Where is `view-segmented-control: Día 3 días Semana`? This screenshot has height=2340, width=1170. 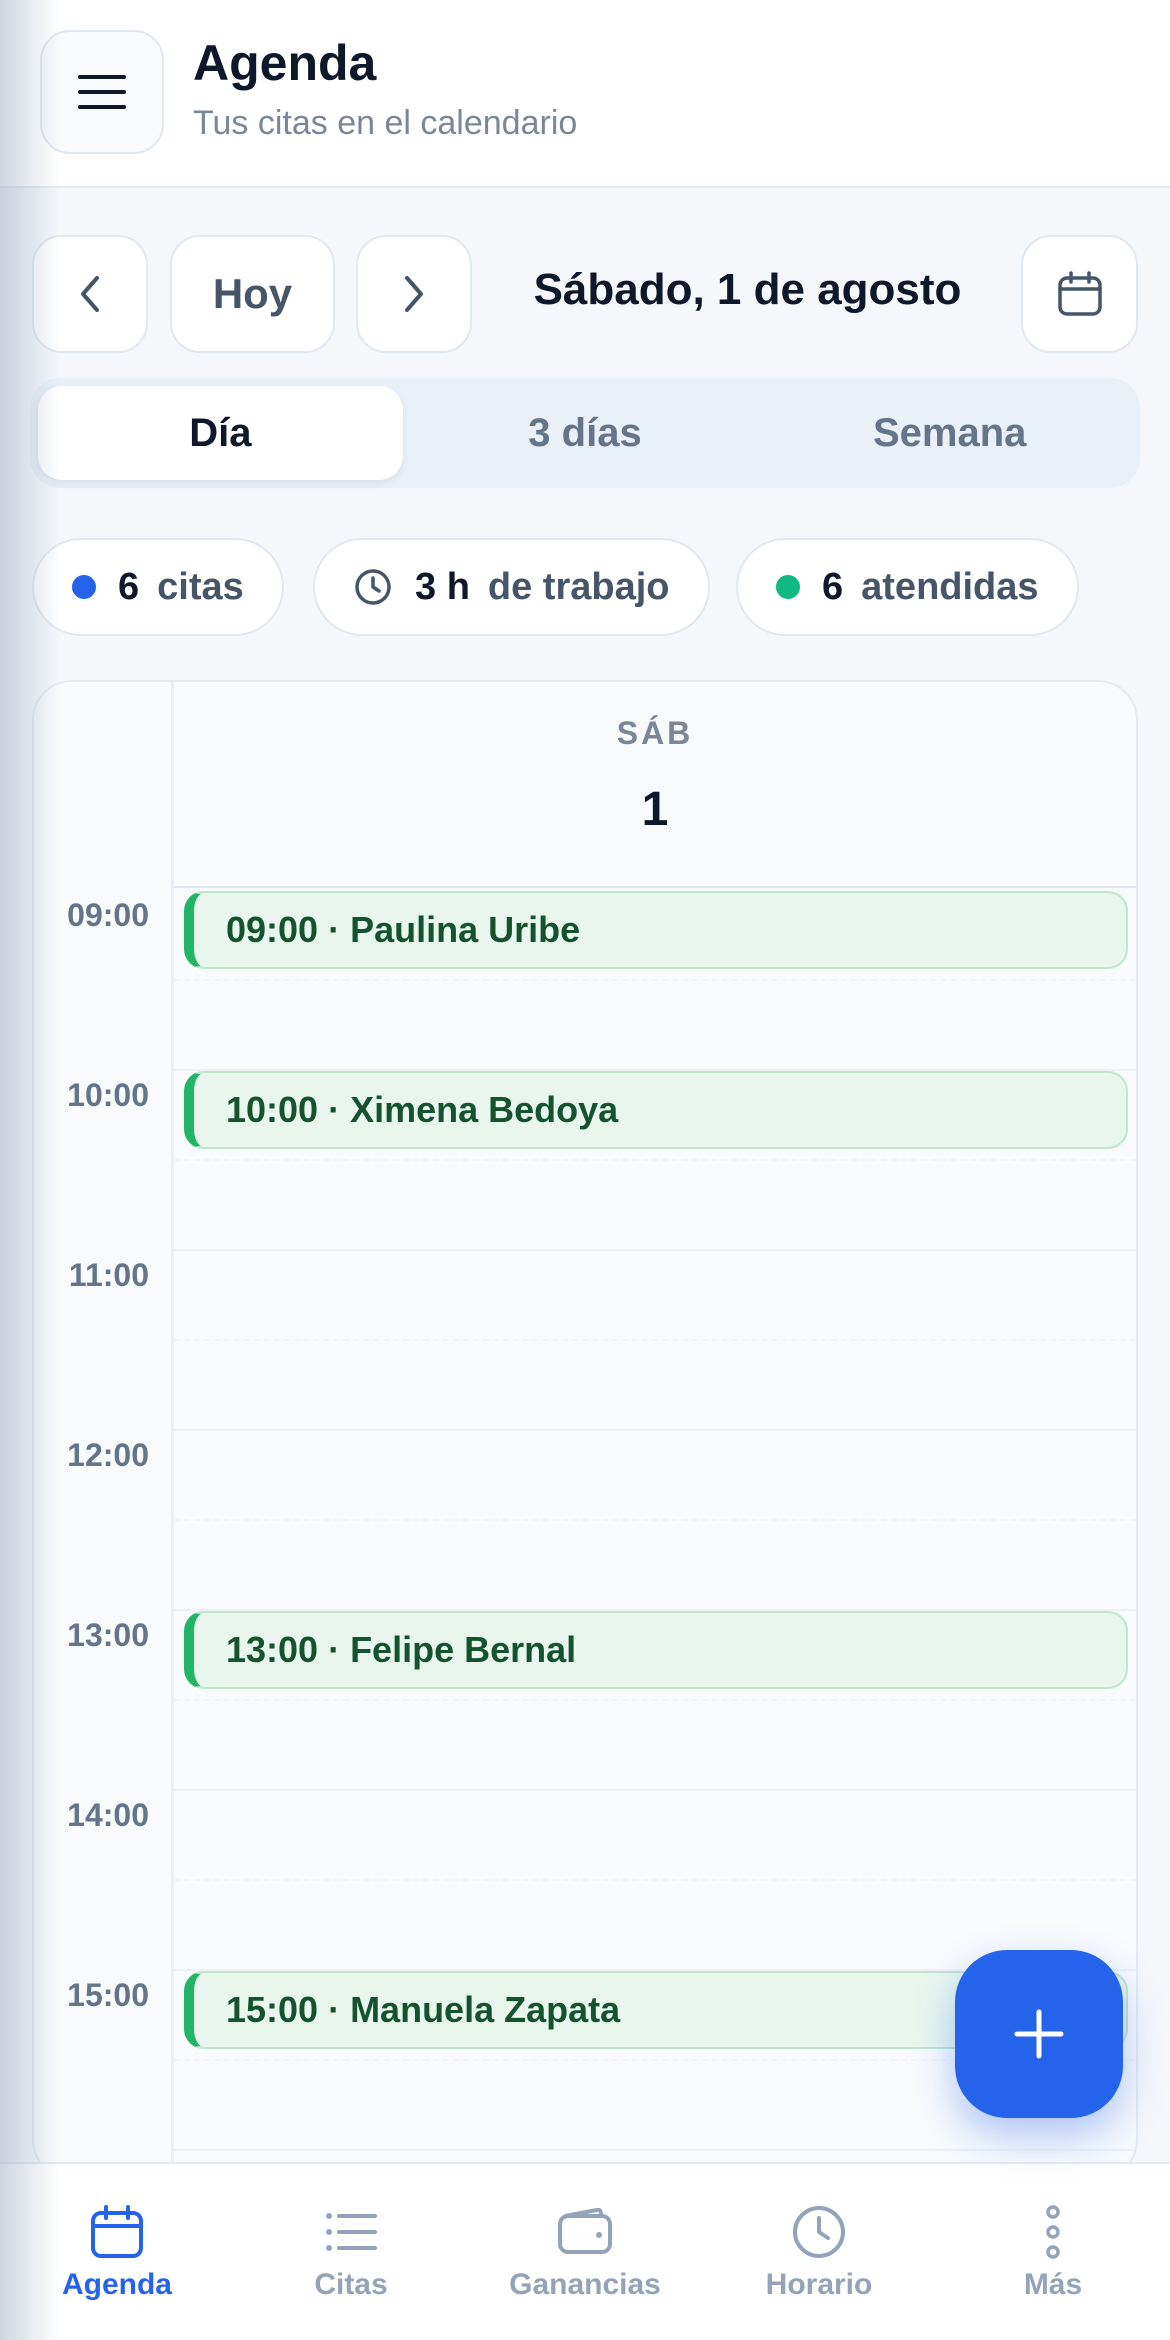 view-segmented-control: Día 3 días Semana is located at coordinates (585, 433).